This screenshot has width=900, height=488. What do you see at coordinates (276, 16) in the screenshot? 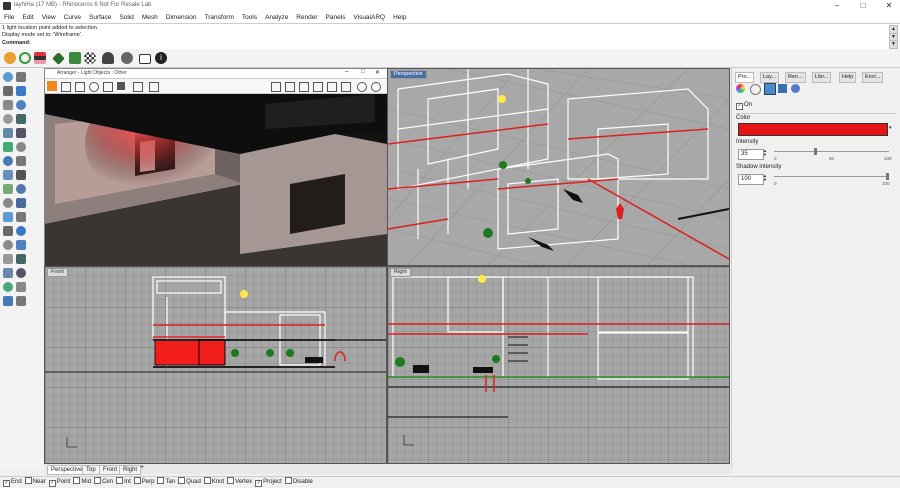
I see `menu-item-analyze: Analyze` at bounding box center [276, 16].